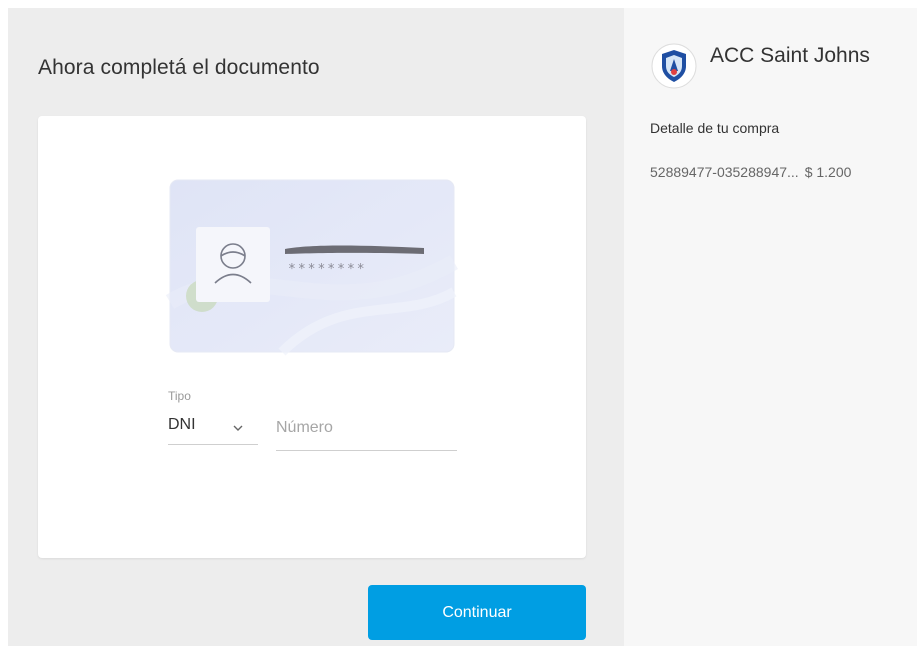 The width and height of the screenshot is (917, 646). I want to click on purchase-detail-title: Detalle de tu compra, so click(715, 128).